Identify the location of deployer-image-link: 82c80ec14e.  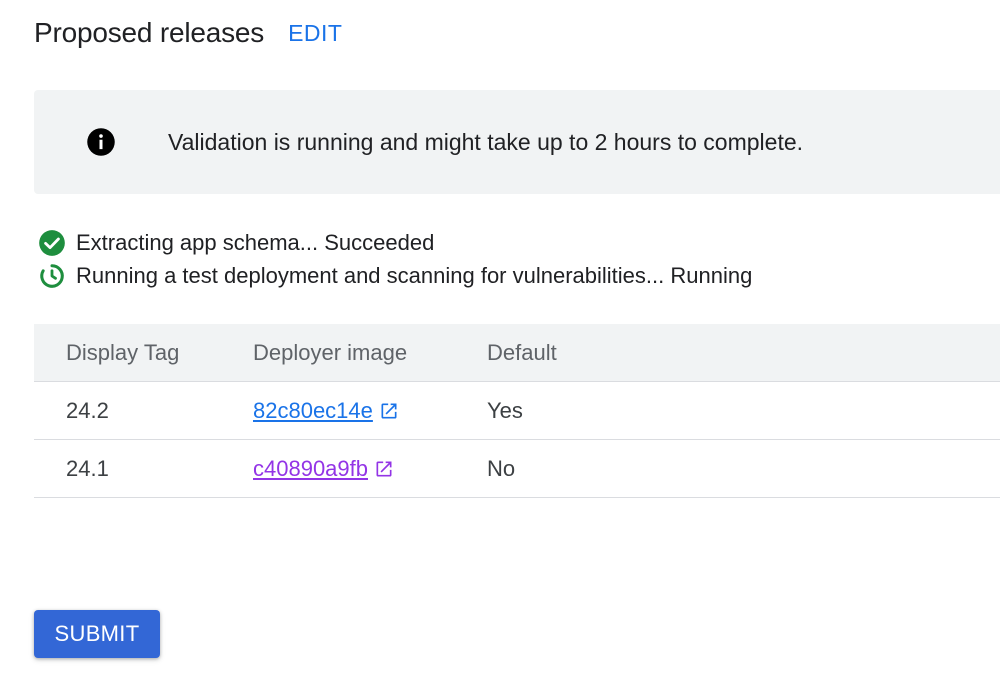
(326, 411).